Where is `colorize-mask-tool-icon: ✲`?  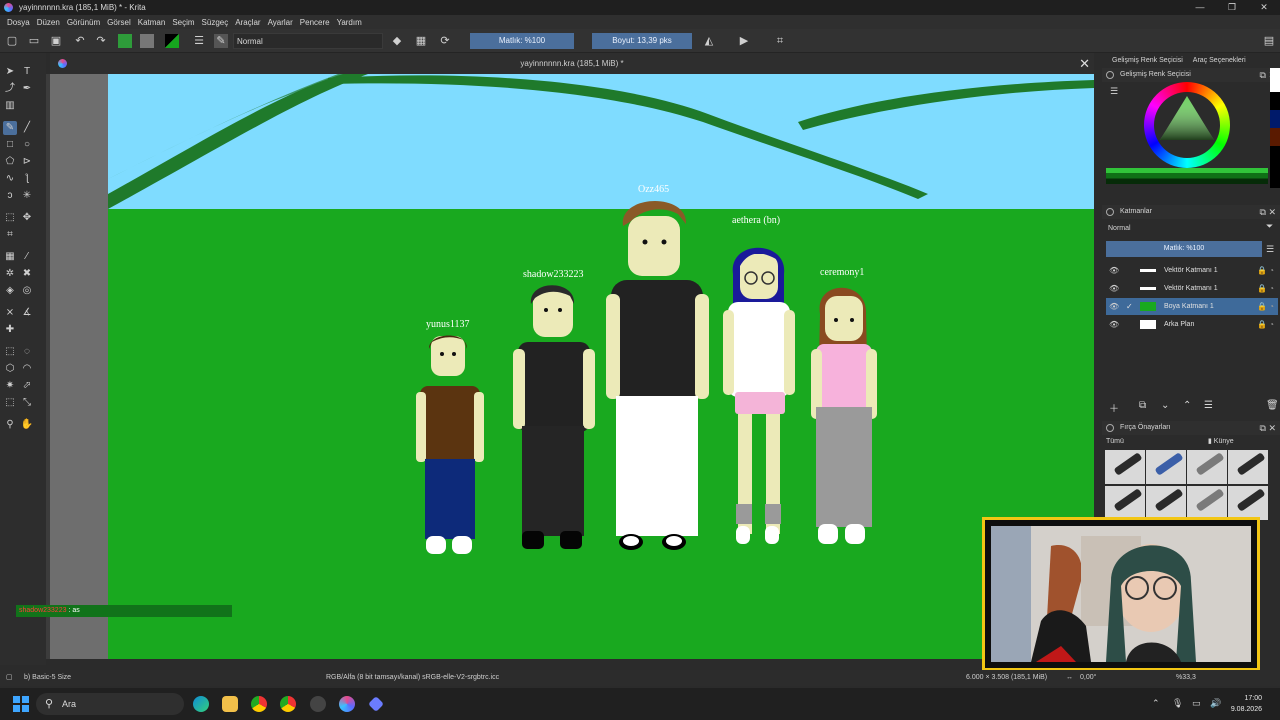
colorize-mask-tool-icon: ✲ is located at coordinates (10, 274).